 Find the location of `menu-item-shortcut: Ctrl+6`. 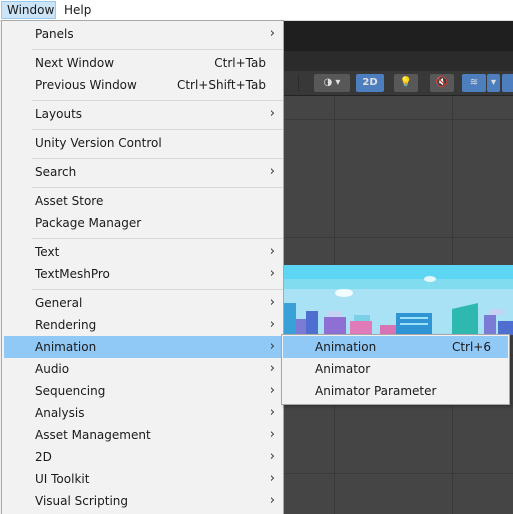

menu-item-shortcut: Ctrl+6 is located at coordinates (471, 347).